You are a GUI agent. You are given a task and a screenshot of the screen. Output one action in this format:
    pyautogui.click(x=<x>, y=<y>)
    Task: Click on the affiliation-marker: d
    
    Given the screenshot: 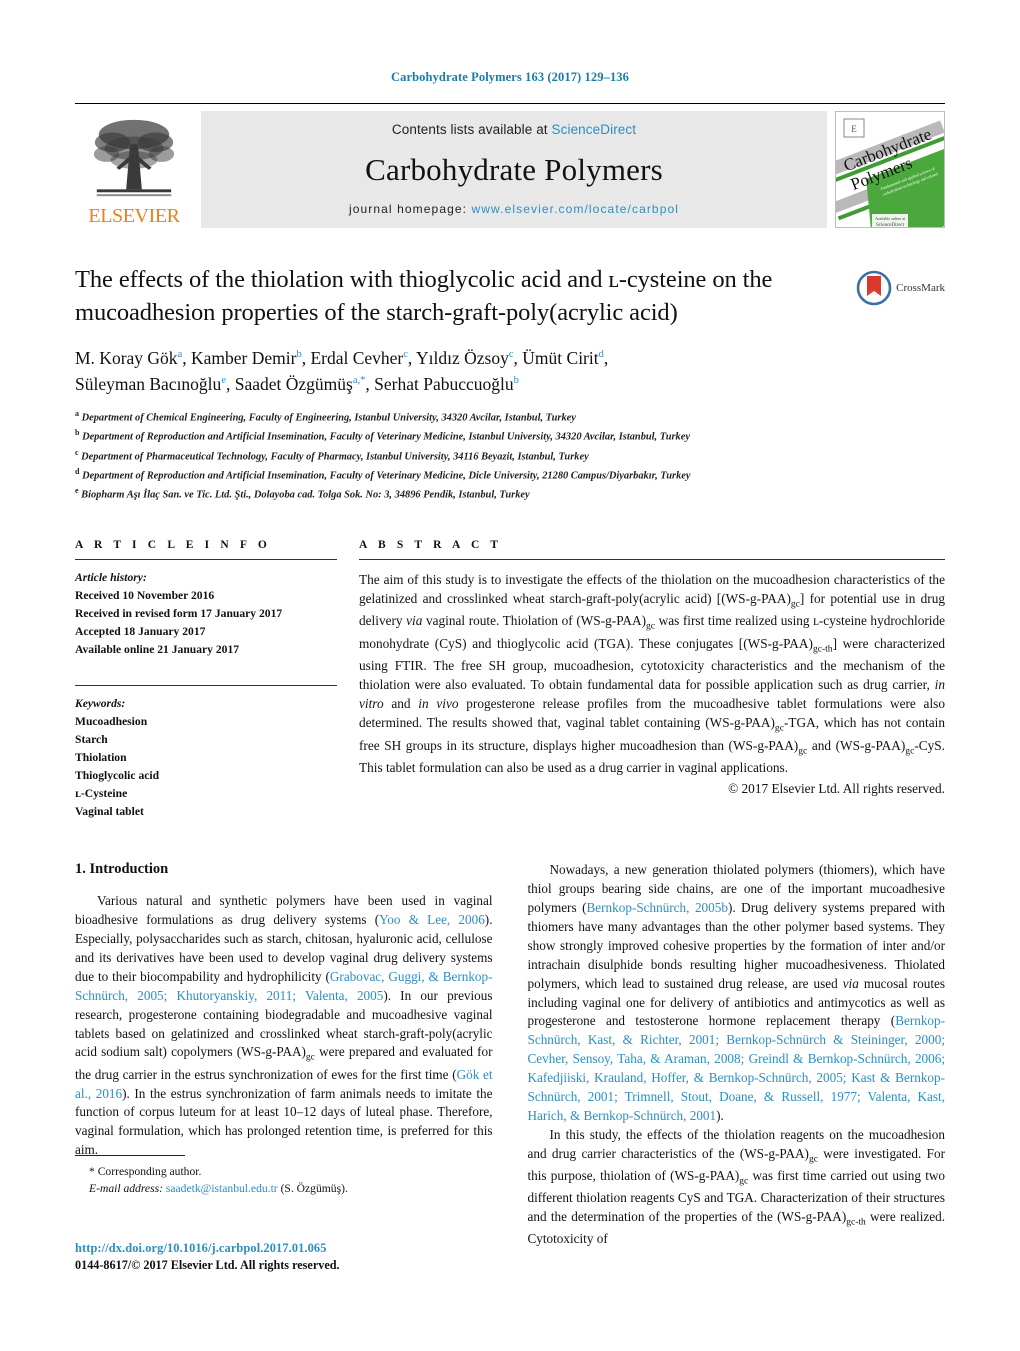 What is the action you would take?
    pyautogui.click(x=77, y=471)
    